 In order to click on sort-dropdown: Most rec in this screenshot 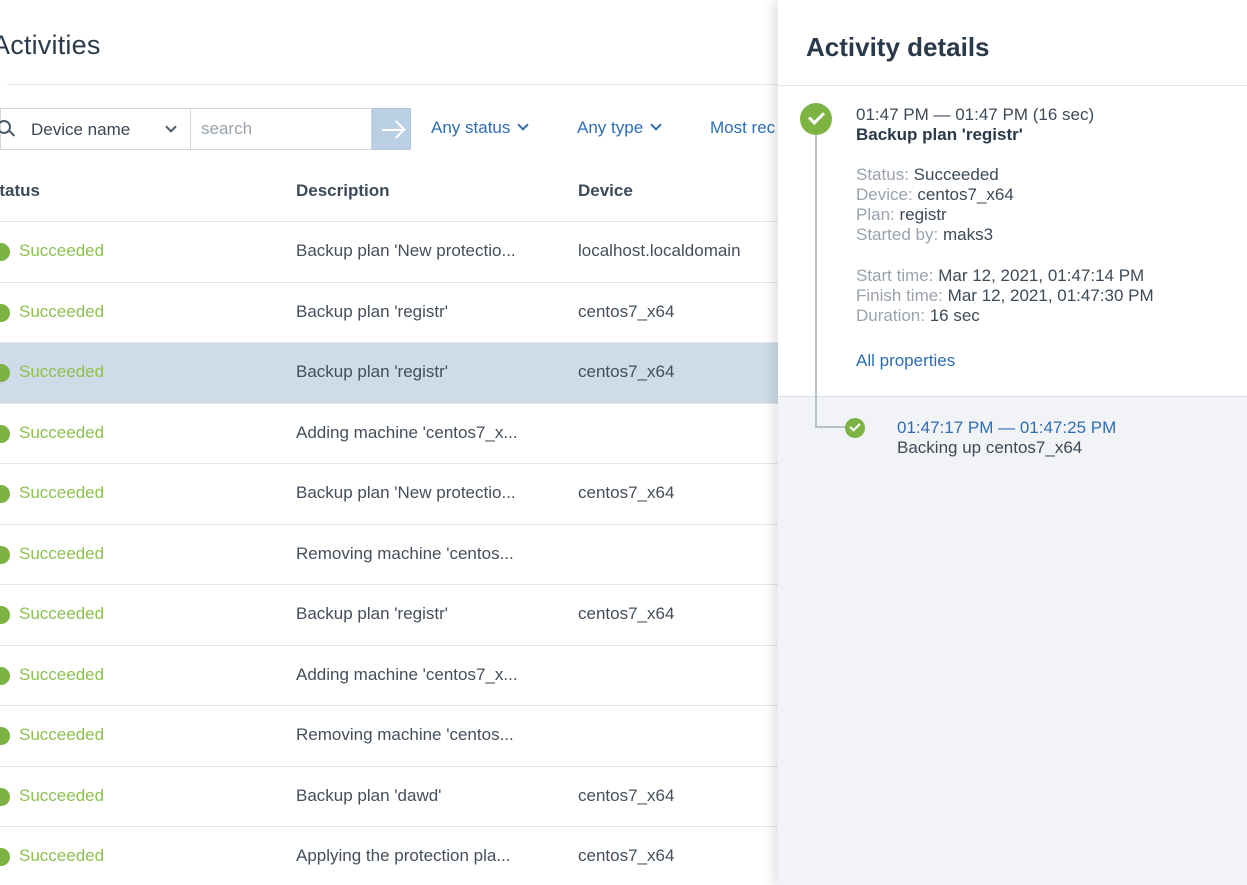, I will do `click(742, 128)`.